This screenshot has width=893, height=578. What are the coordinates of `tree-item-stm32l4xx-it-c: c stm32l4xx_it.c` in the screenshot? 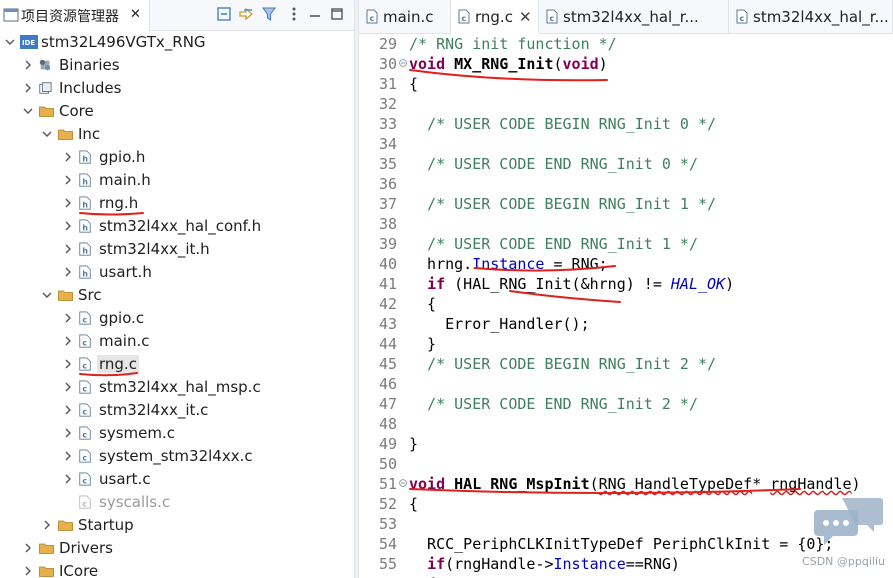 It's located at (177, 410).